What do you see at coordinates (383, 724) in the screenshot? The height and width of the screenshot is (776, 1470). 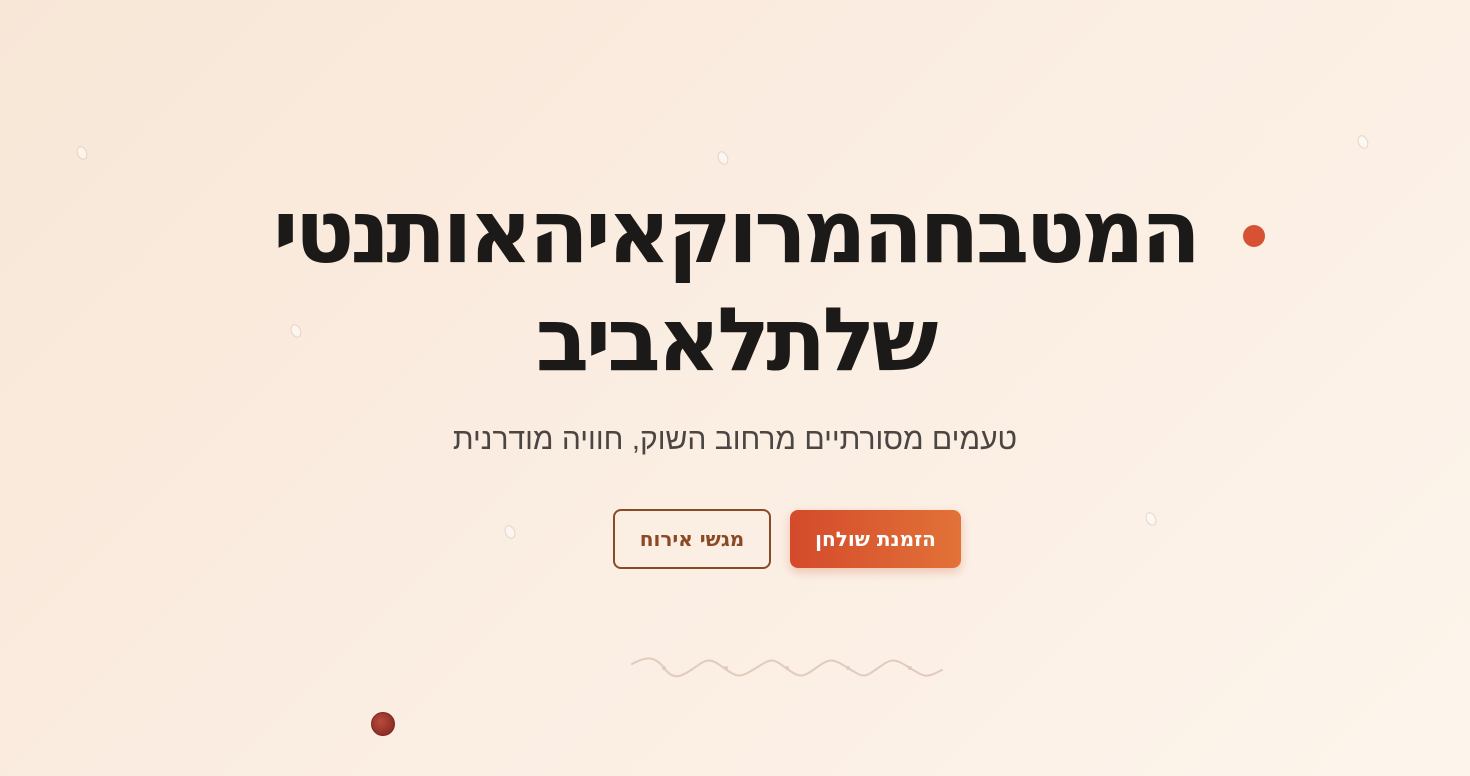 I see `decorative-badge-icon` at bounding box center [383, 724].